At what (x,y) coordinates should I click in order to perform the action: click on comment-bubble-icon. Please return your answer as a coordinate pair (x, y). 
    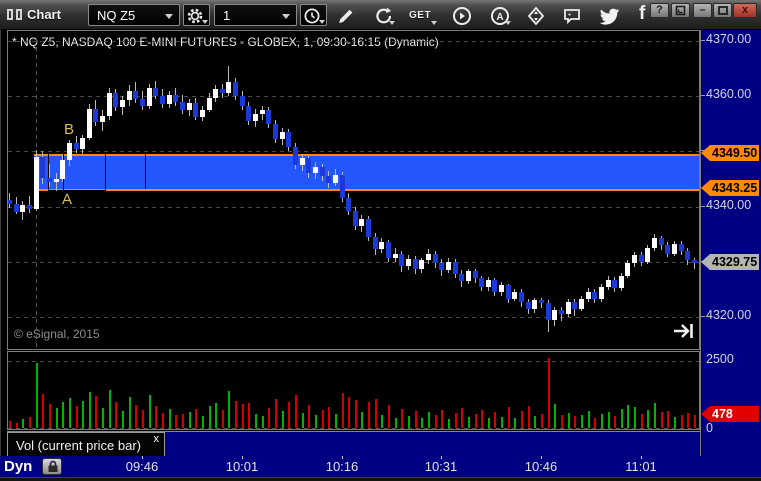
    Looking at the image, I should click on (572, 17).